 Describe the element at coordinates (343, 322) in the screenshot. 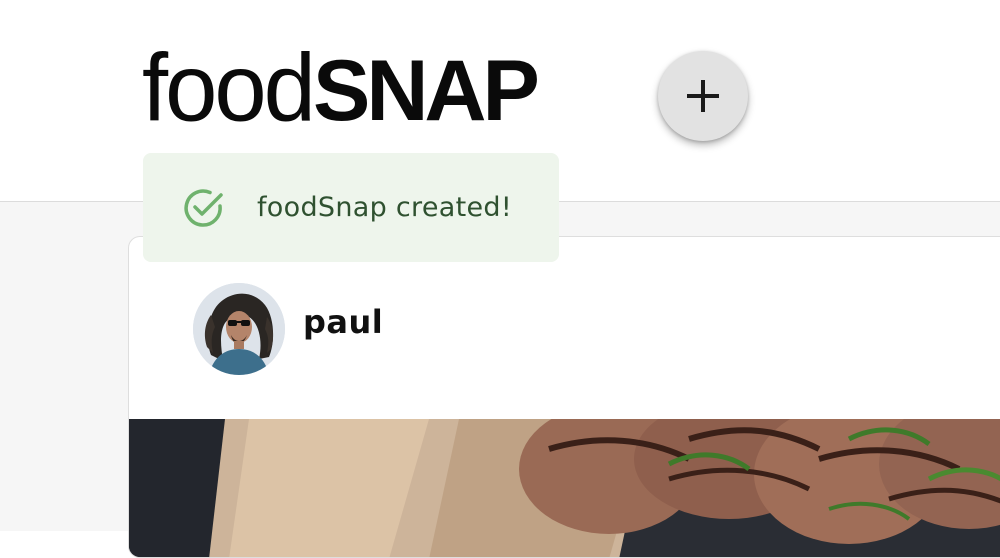

I see `post-username: paul` at that location.